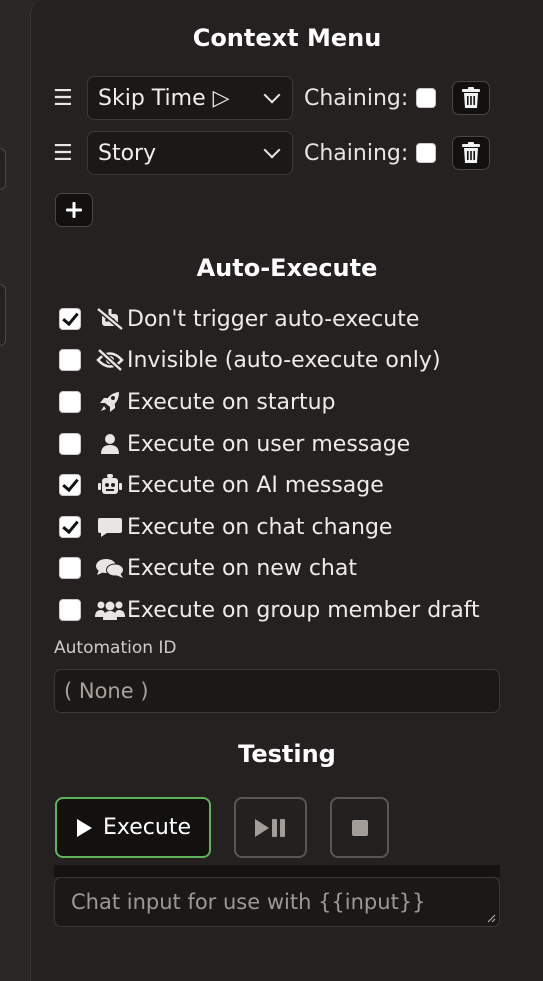  I want to click on add-context-menu-button, so click(74, 210).